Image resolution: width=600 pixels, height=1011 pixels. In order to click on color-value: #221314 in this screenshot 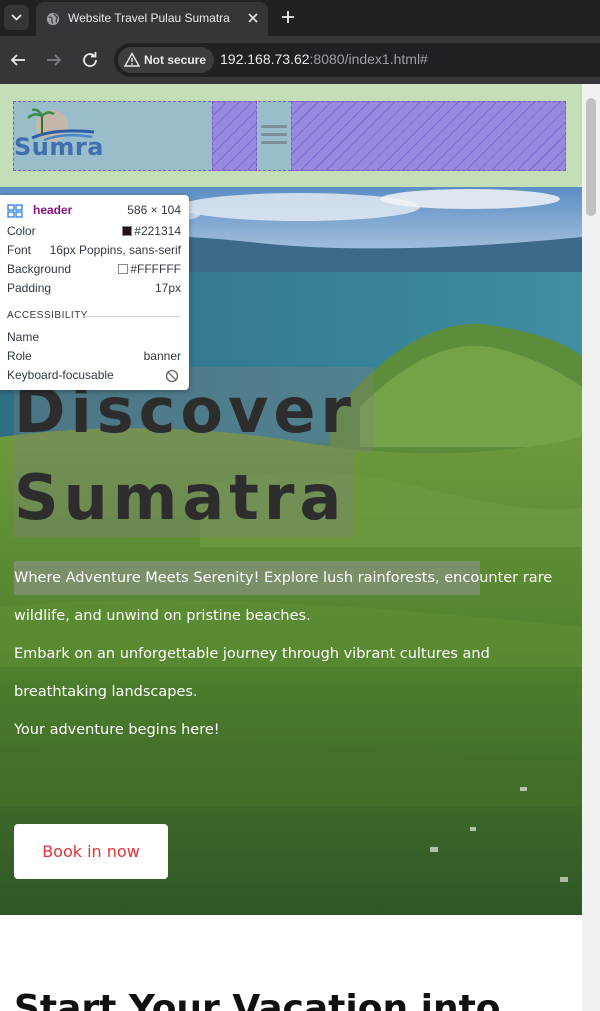, I will do `click(157, 231)`.